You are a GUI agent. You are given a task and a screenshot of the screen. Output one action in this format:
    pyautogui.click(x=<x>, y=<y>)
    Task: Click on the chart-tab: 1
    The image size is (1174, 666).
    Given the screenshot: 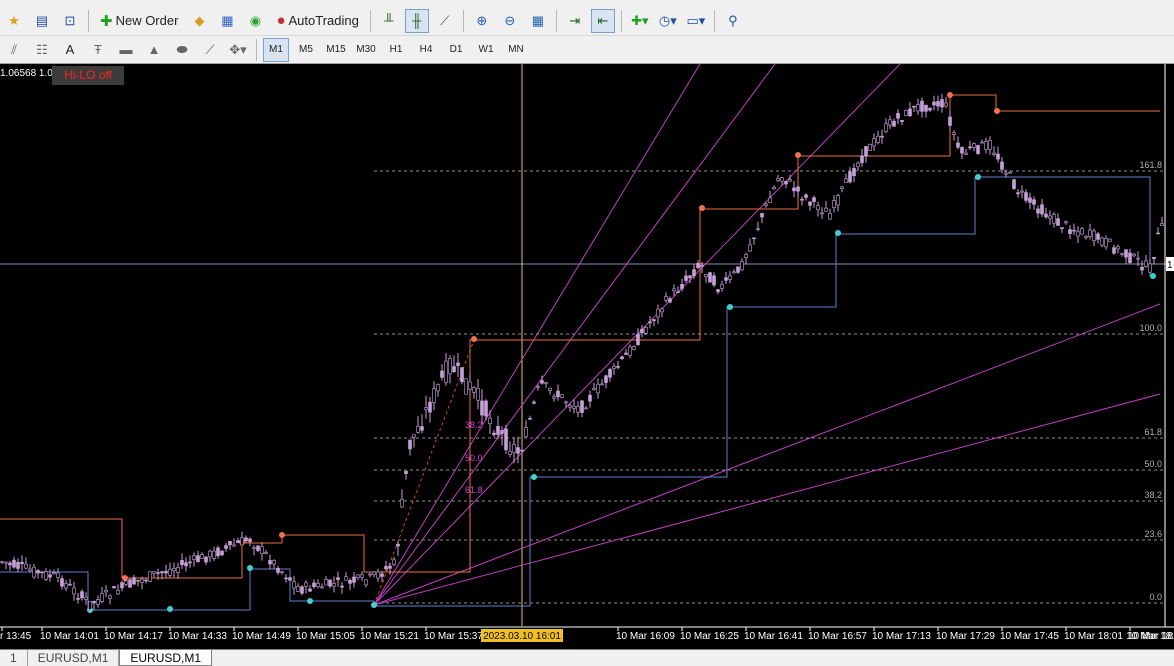 What is the action you would take?
    pyautogui.click(x=14, y=658)
    